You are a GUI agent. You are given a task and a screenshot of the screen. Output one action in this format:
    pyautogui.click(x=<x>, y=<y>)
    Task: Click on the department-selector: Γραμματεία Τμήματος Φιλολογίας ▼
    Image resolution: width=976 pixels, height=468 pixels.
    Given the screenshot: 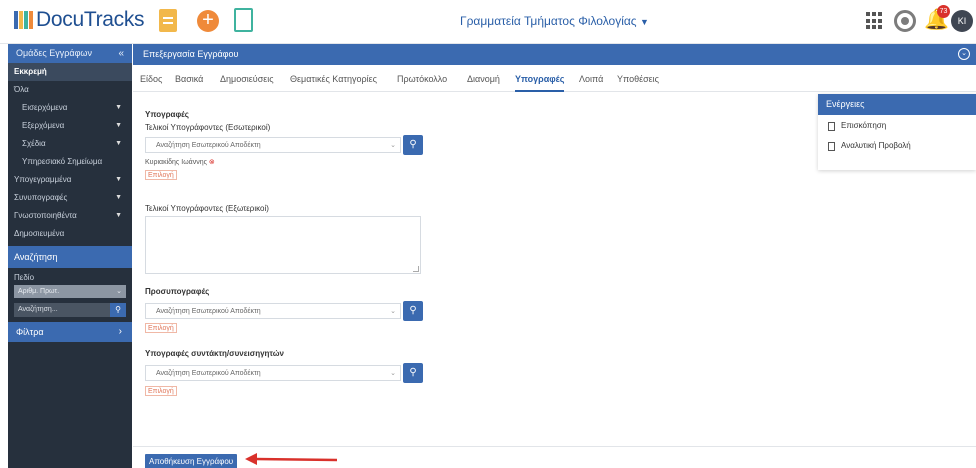 What is the action you would take?
    pyautogui.click(x=554, y=21)
    